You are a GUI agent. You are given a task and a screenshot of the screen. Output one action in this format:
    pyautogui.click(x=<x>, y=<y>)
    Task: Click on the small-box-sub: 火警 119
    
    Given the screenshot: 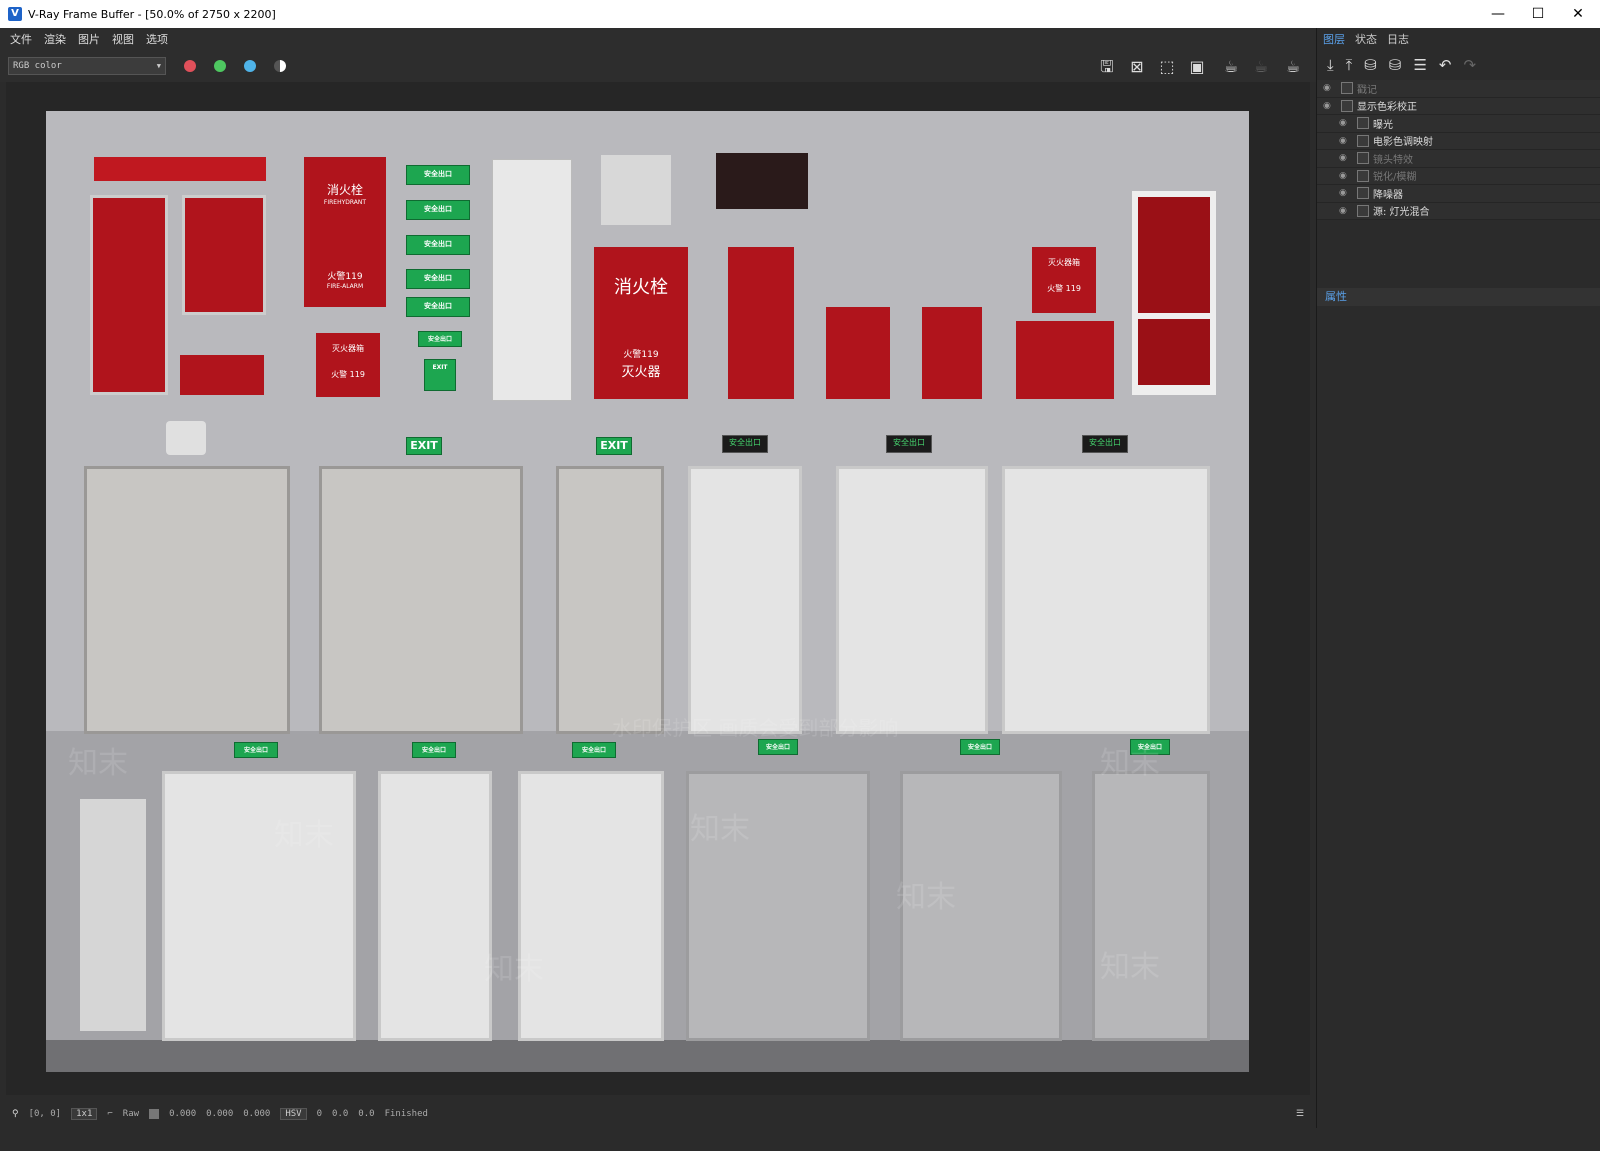 What is the action you would take?
    pyautogui.click(x=348, y=374)
    